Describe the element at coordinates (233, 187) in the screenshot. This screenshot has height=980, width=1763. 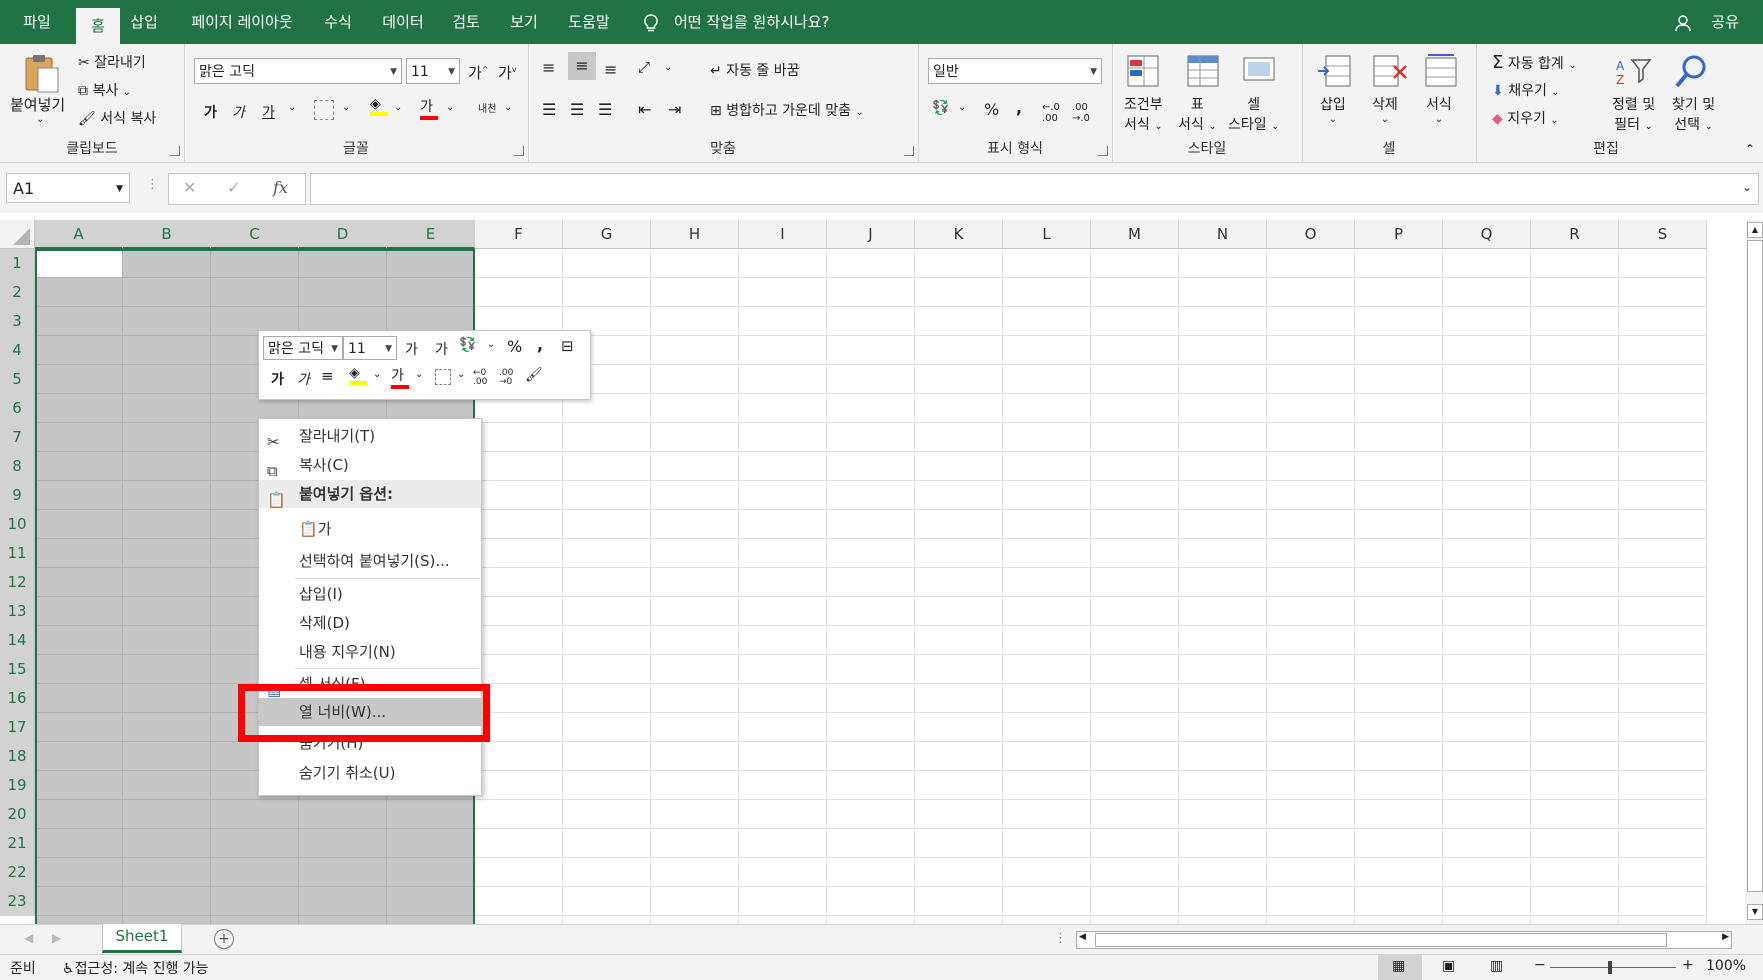
I see `check-icon: ✓` at that location.